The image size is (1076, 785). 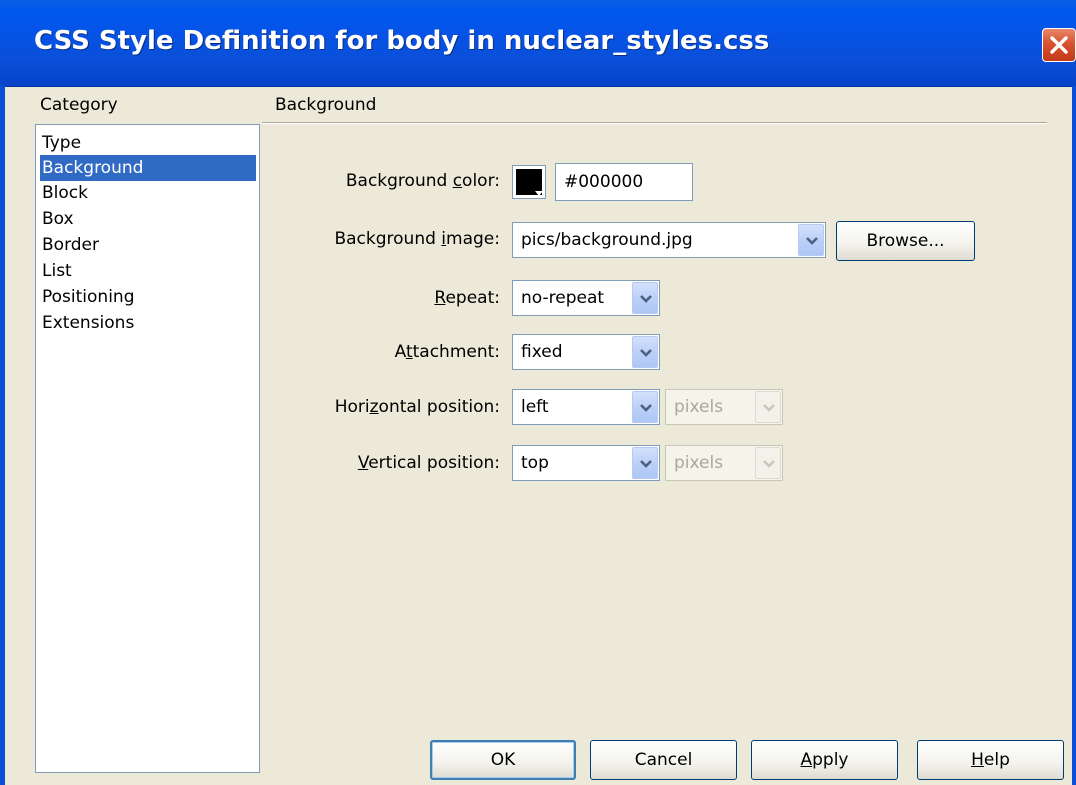 What do you see at coordinates (148, 219) in the screenshot?
I see `category-item-box: Box` at bounding box center [148, 219].